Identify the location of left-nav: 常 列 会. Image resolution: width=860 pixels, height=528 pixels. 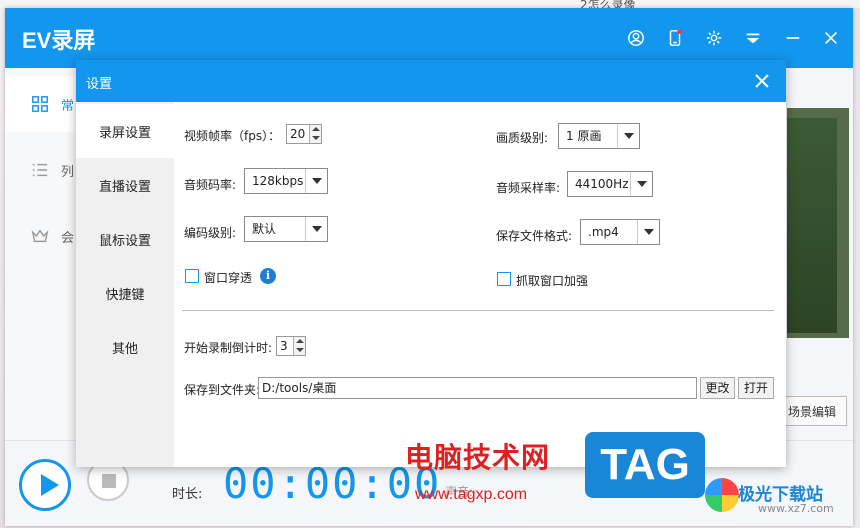
(40, 258).